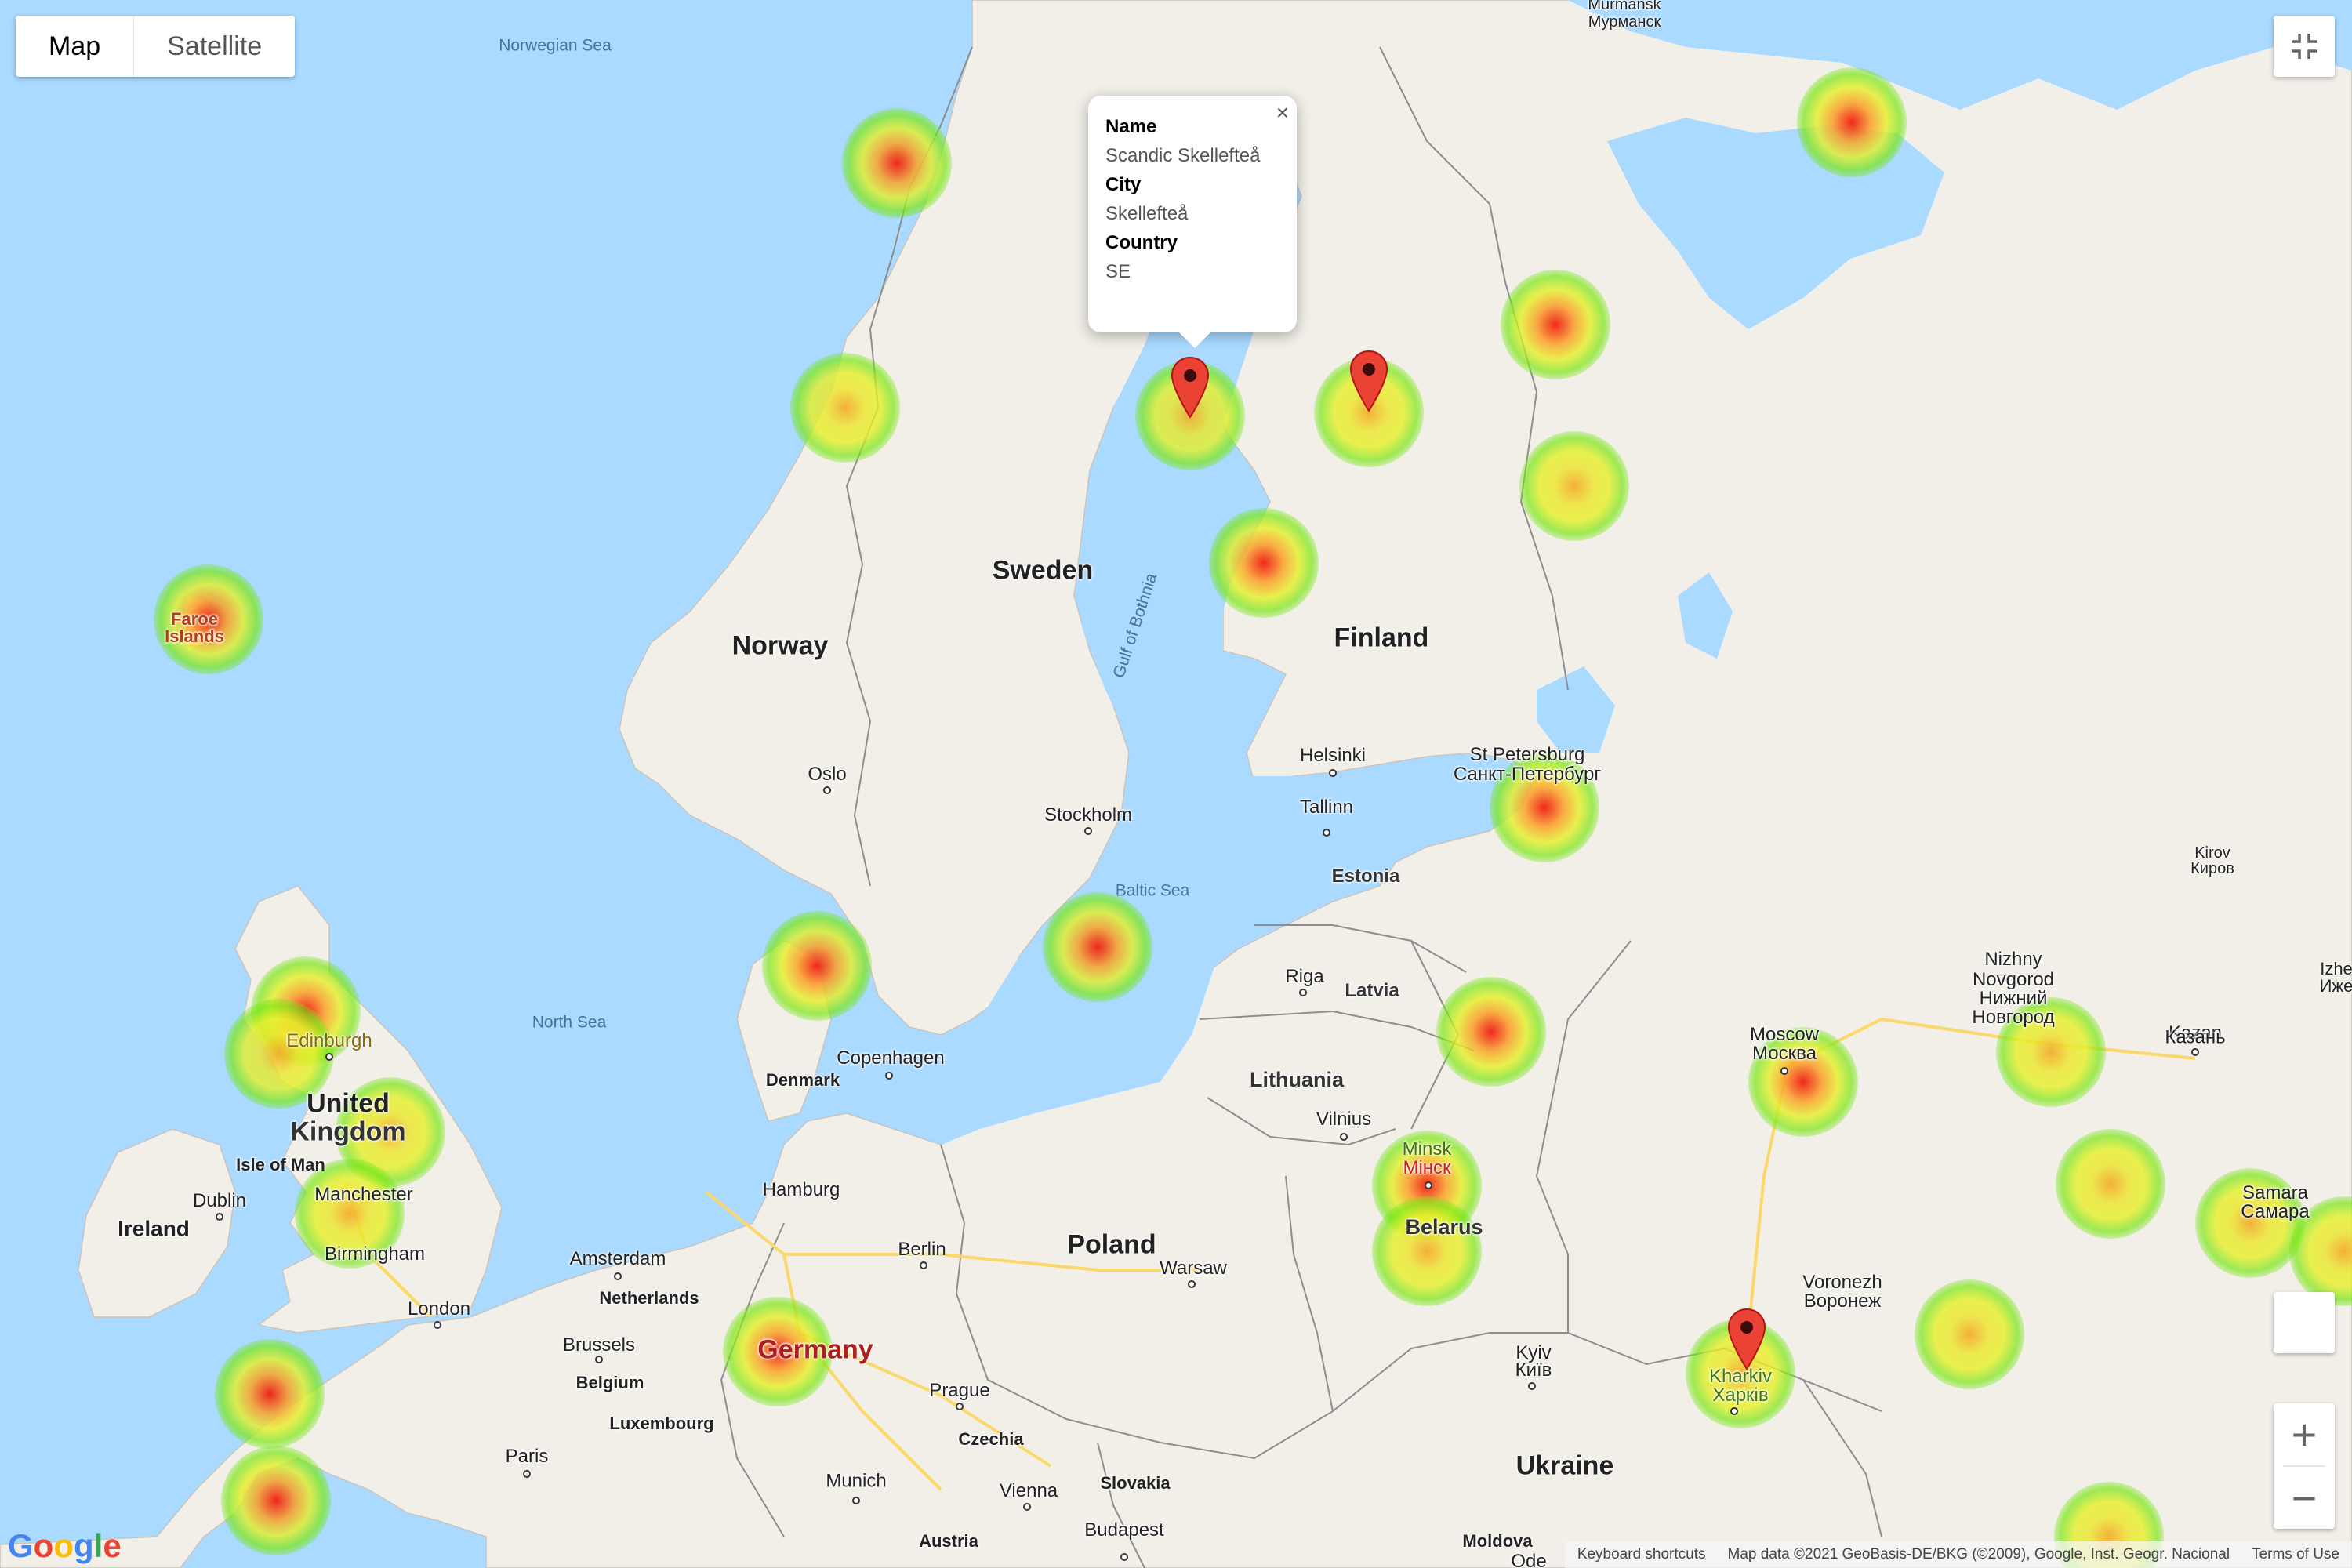 The height and width of the screenshot is (1568, 2352). I want to click on city-dot-copenhagen, so click(889, 1076).